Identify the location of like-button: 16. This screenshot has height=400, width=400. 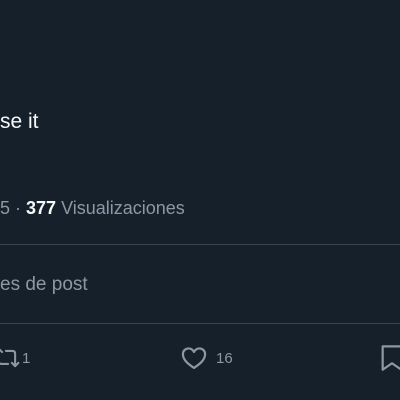
(206, 358).